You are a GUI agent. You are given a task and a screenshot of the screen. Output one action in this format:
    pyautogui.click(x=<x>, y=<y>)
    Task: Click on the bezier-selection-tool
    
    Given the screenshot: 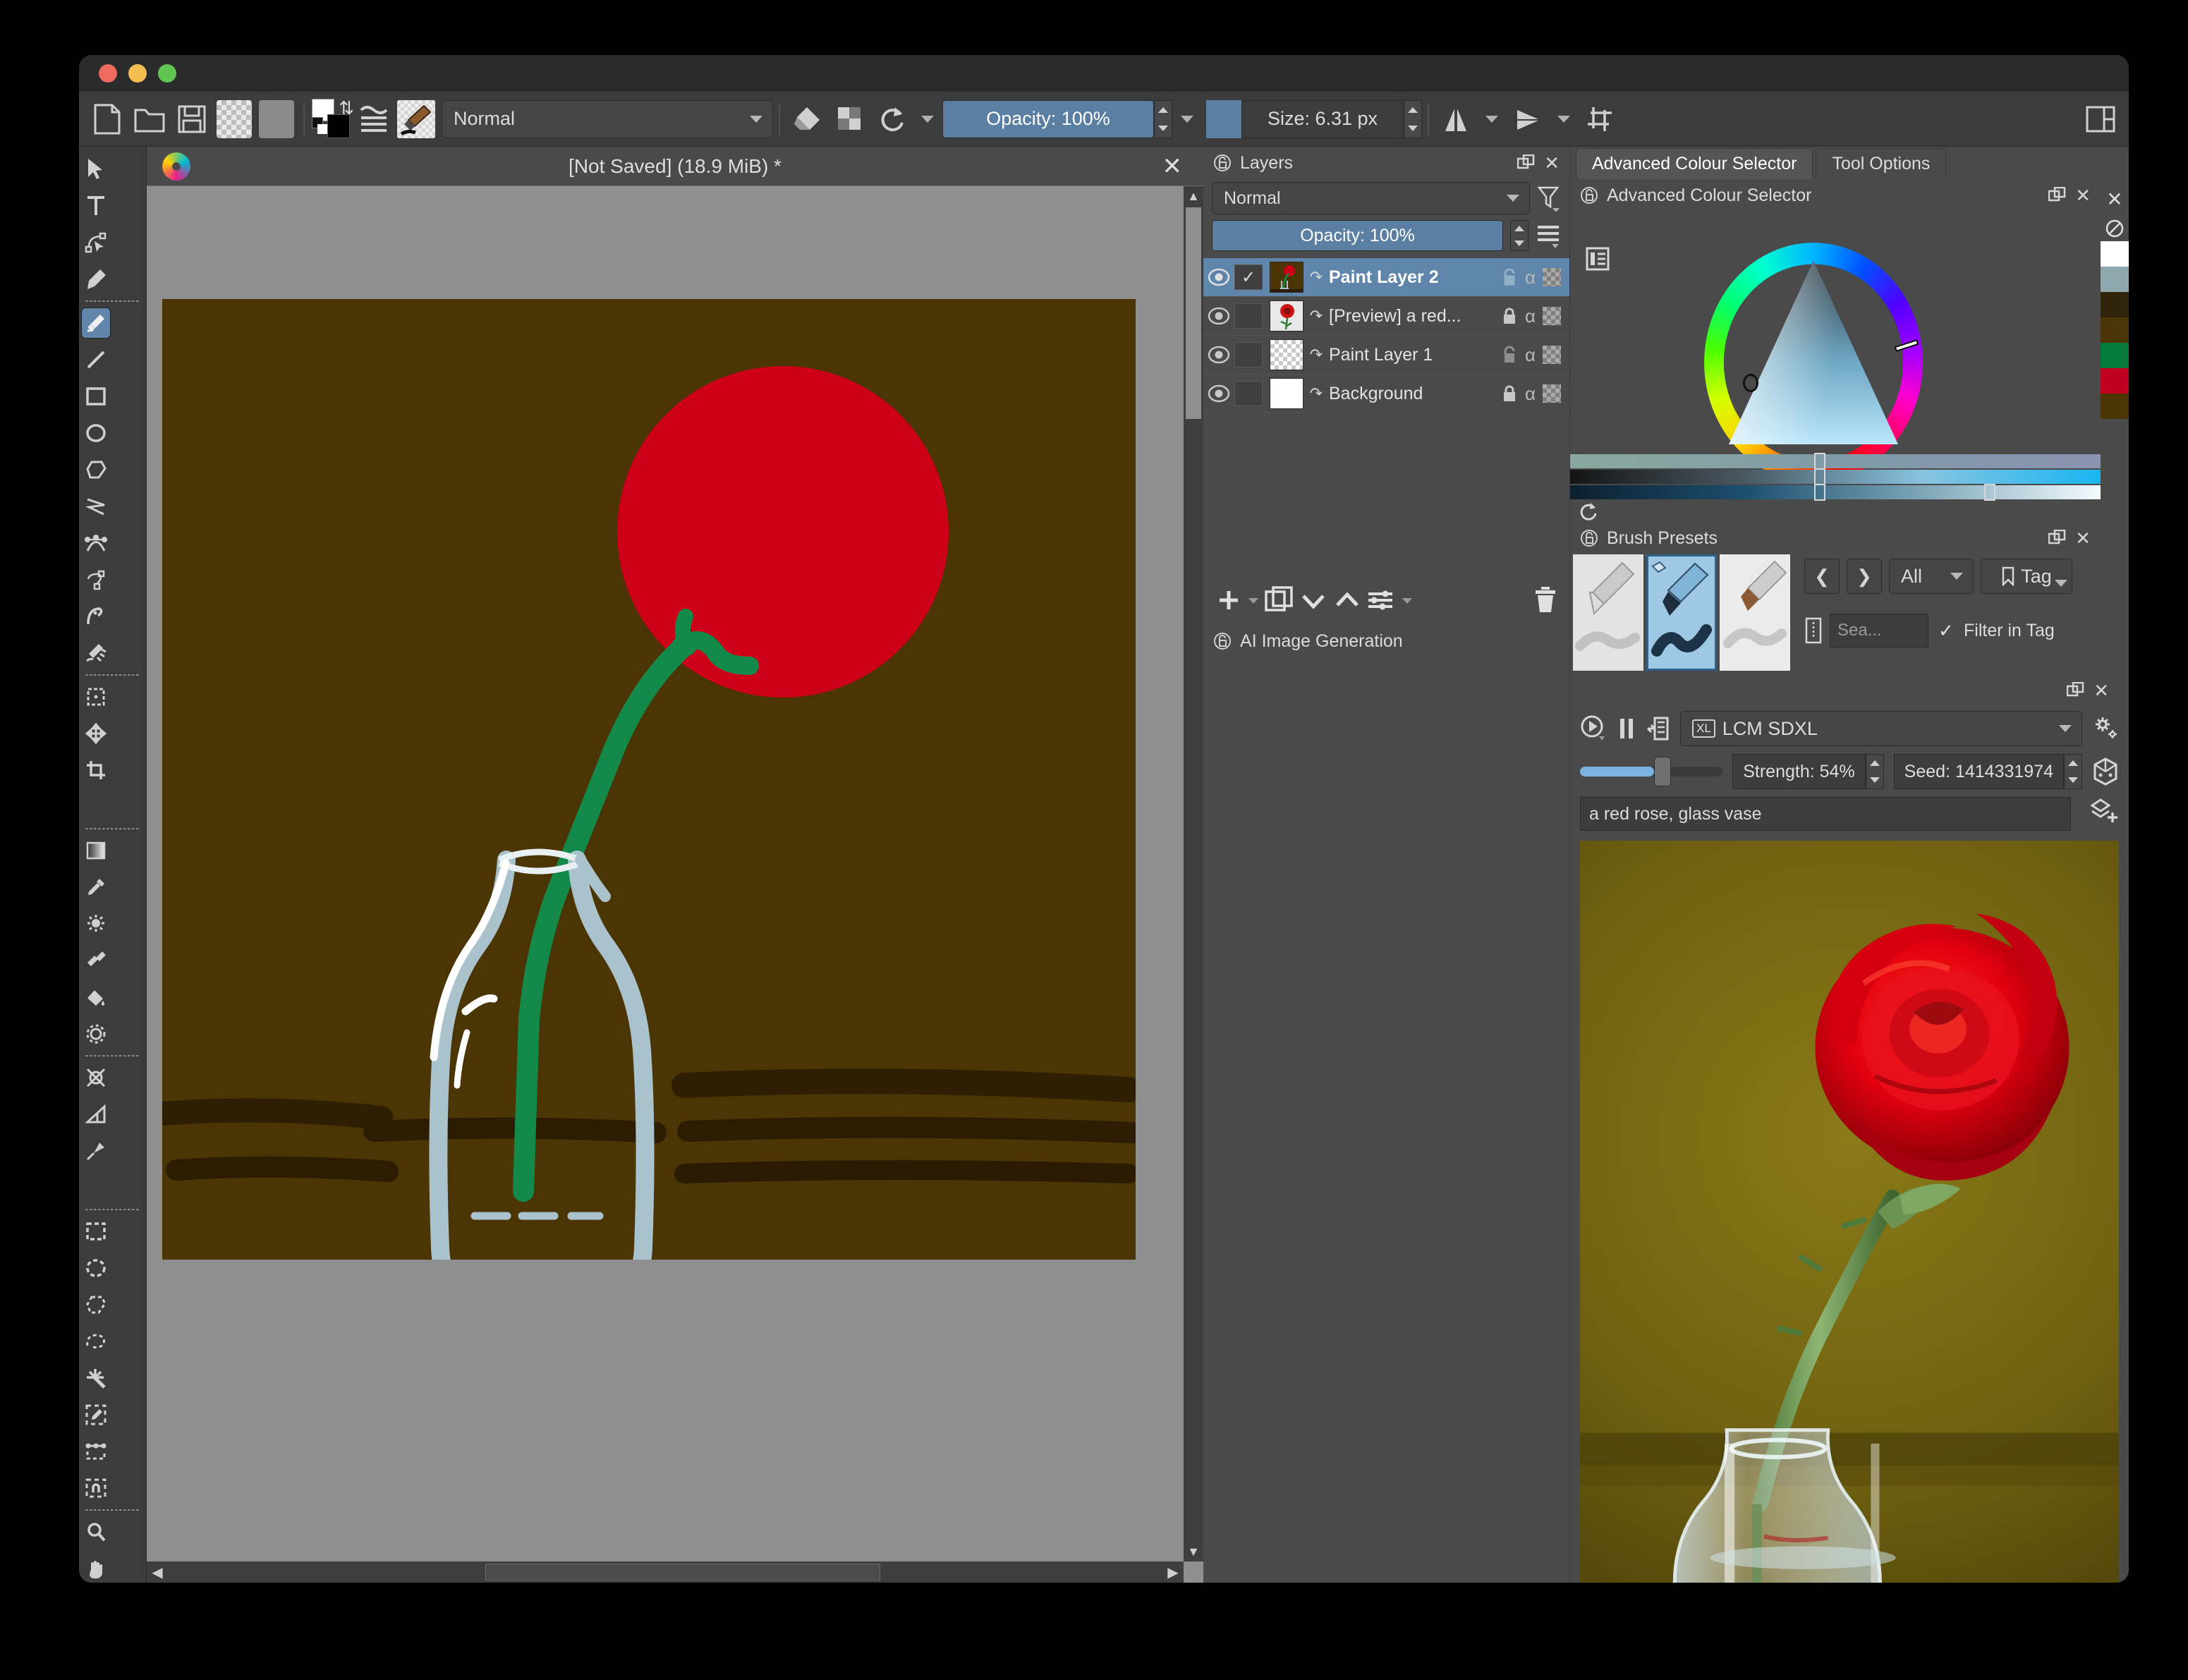 What is the action you would take?
    pyautogui.click(x=96, y=1451)
    